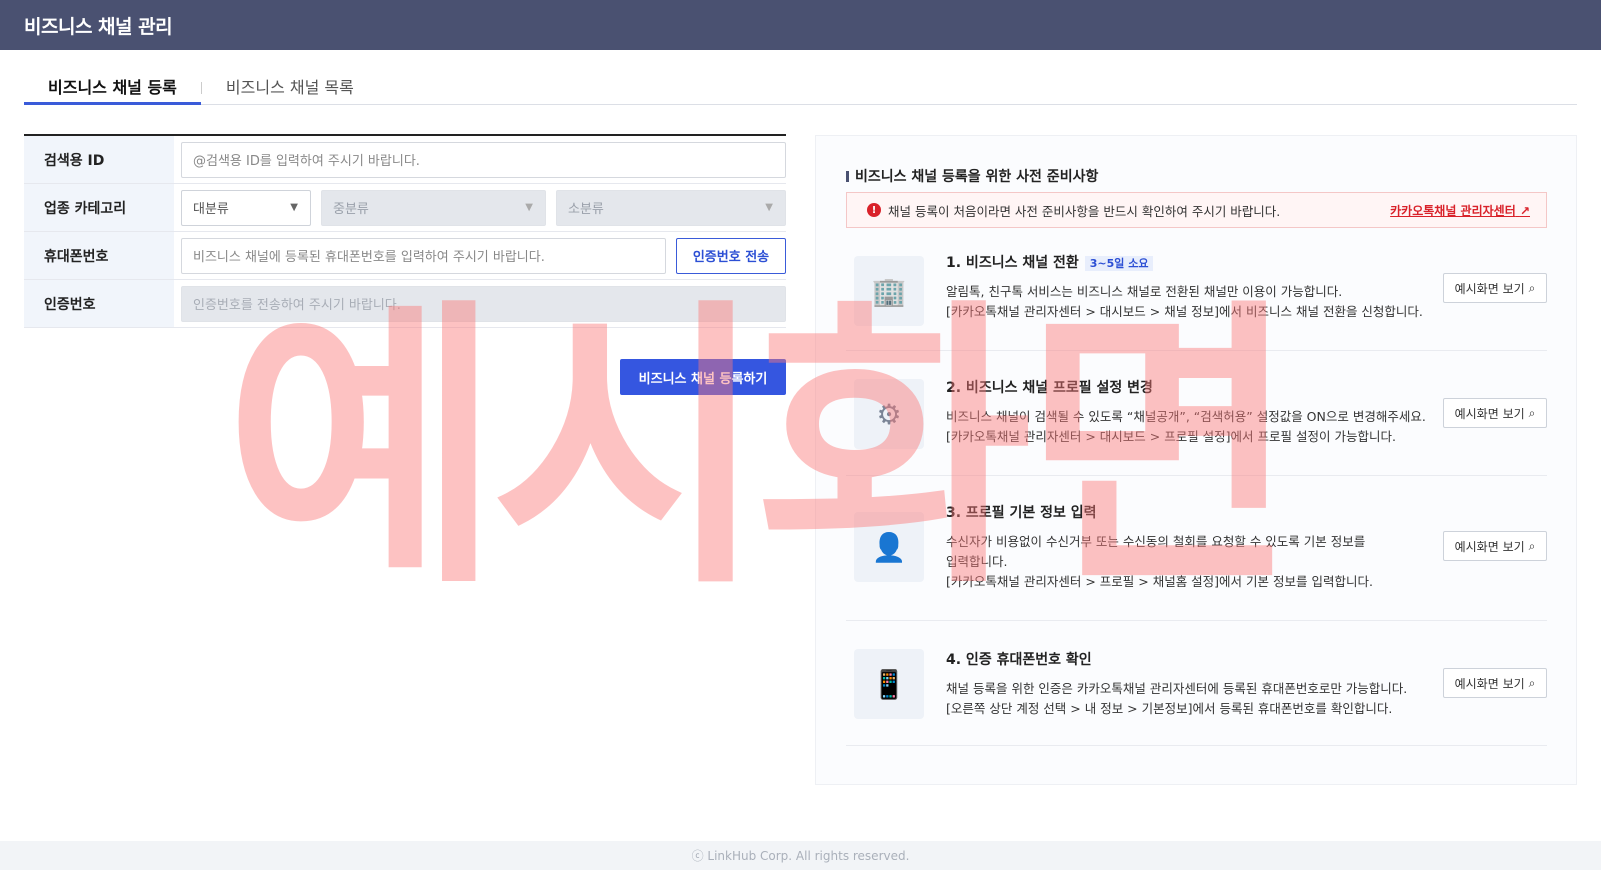 The width and height of the screenshot is (1601, 870). What do you see at coordinates (731, 255) in the screenshot?
I see `send-auth-code-button: 인증번호 전송` at bounding box center [731, 255].